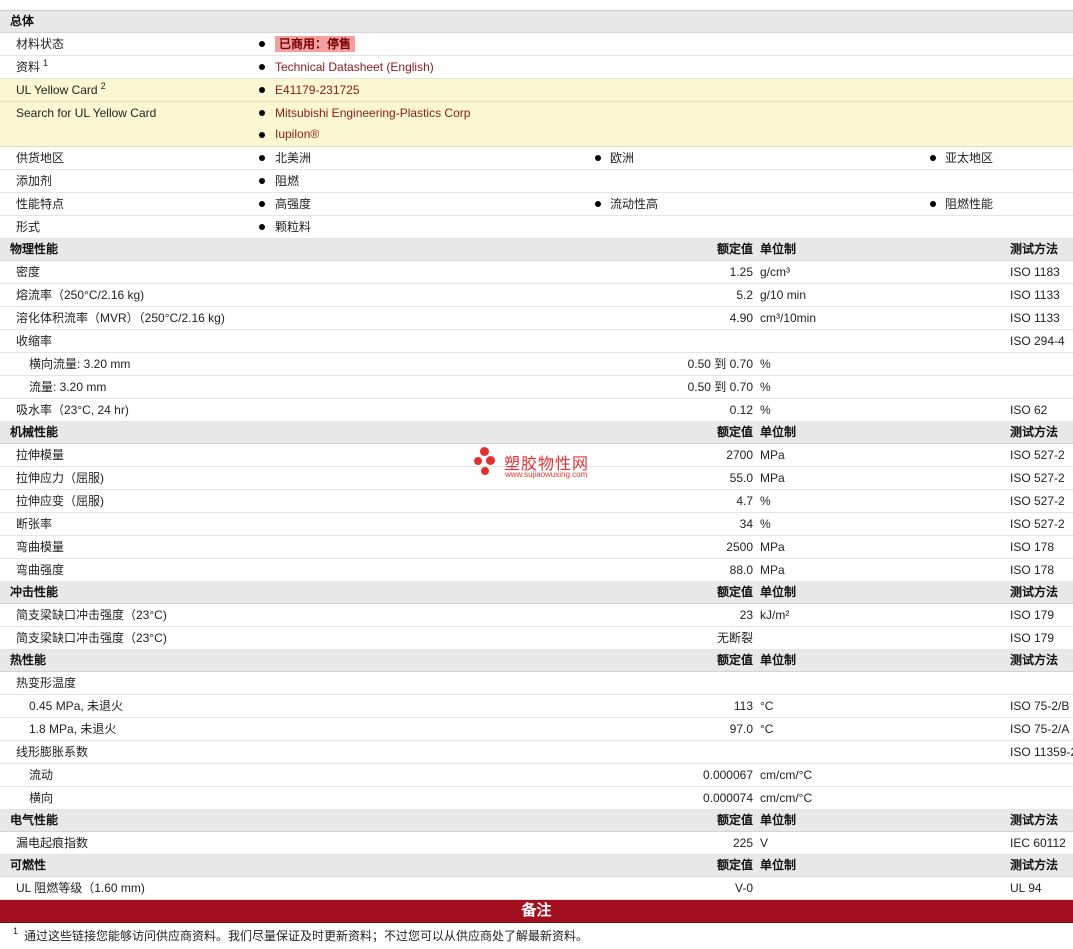  I want to click on property-label: 拉伸模量, so click(40, 455).